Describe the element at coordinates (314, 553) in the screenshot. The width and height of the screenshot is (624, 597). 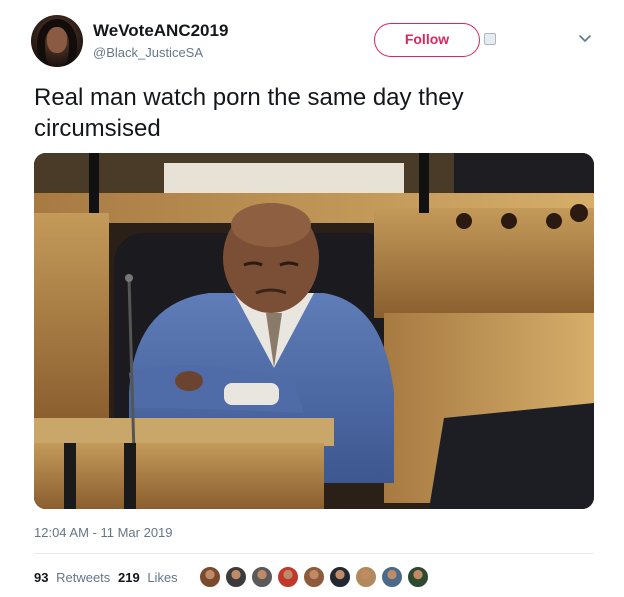
I see `divider` at that location.